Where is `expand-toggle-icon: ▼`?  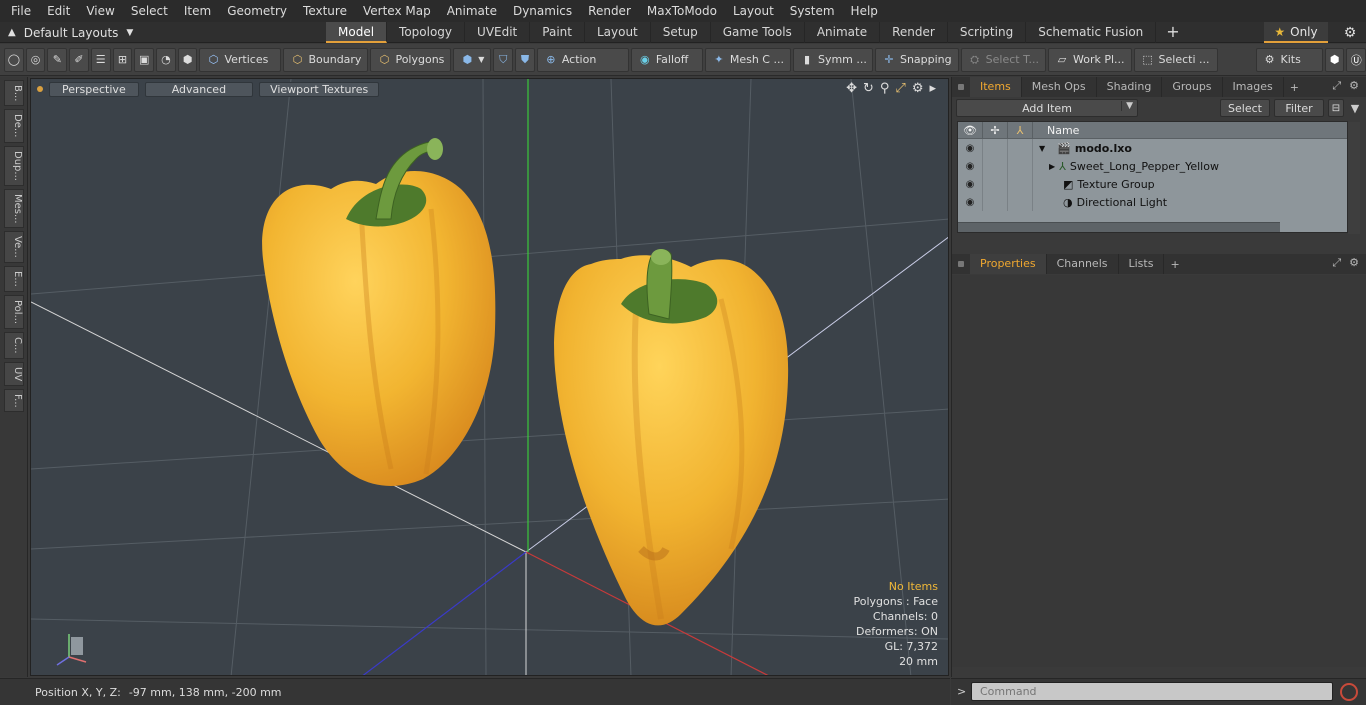 expand-toggle-icon: ▼ is located at coordinates (1042, 148).